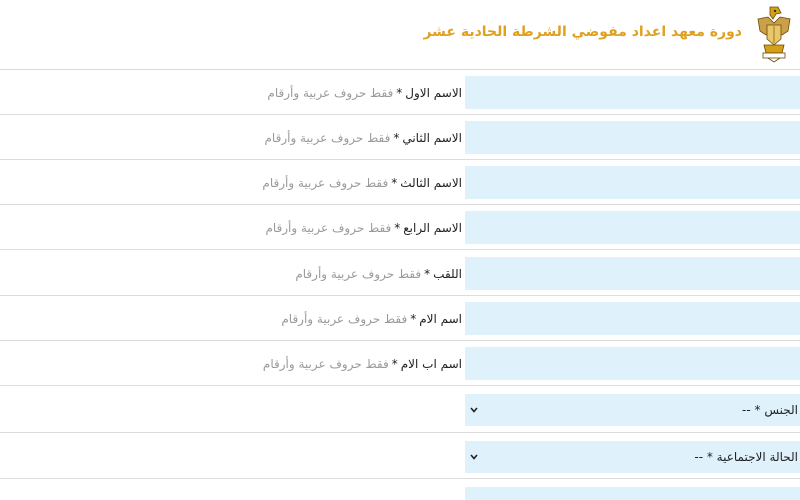 This screenshot has width=800, height=500. I want to click on form-row-first-name: الاسم الاول * فقط حروف عربية وأرقام, so click(400, 92).